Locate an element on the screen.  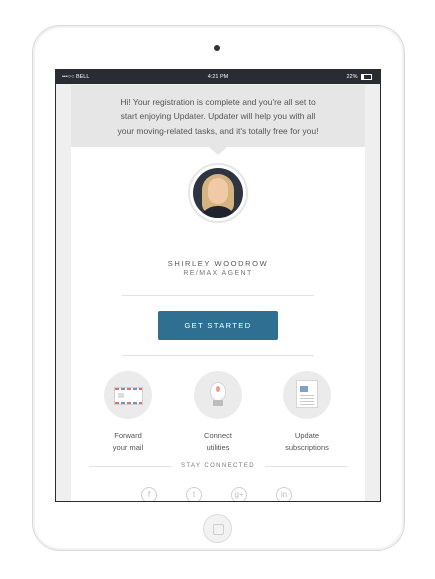
agent-title: RE/MAX AGENT is located at coordinates (218, 273).